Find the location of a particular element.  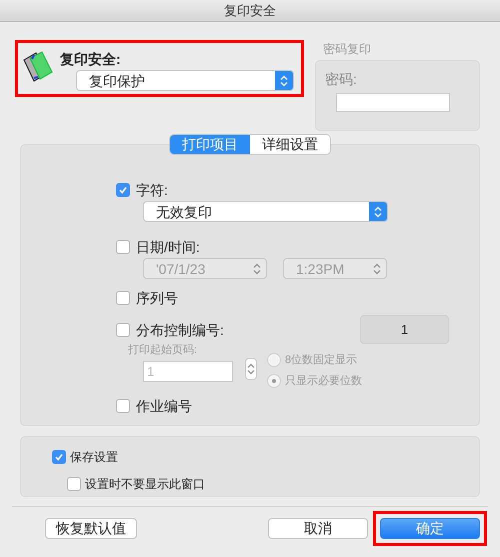

checkbox-label: 日期/时间: is located at coordinates (168, 247).